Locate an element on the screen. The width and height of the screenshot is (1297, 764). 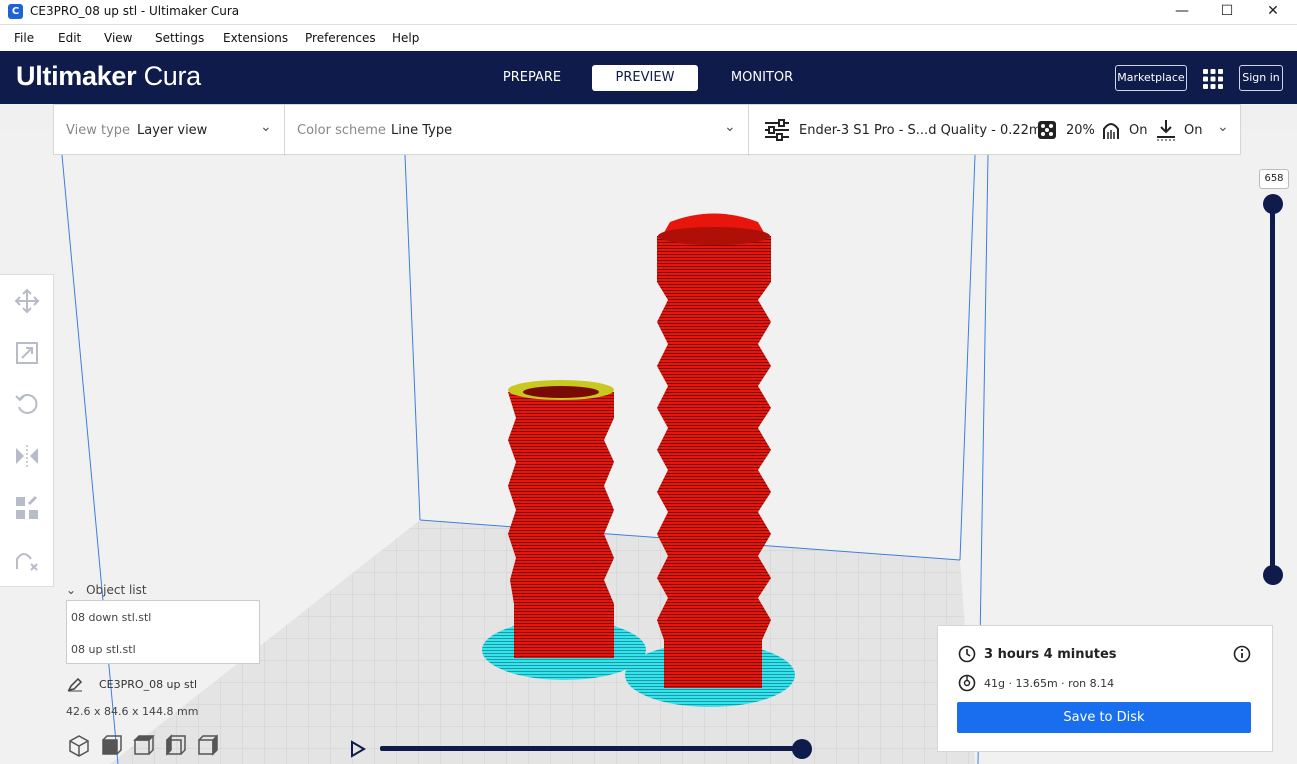
info-icon is located at coordinates (1242, 654).